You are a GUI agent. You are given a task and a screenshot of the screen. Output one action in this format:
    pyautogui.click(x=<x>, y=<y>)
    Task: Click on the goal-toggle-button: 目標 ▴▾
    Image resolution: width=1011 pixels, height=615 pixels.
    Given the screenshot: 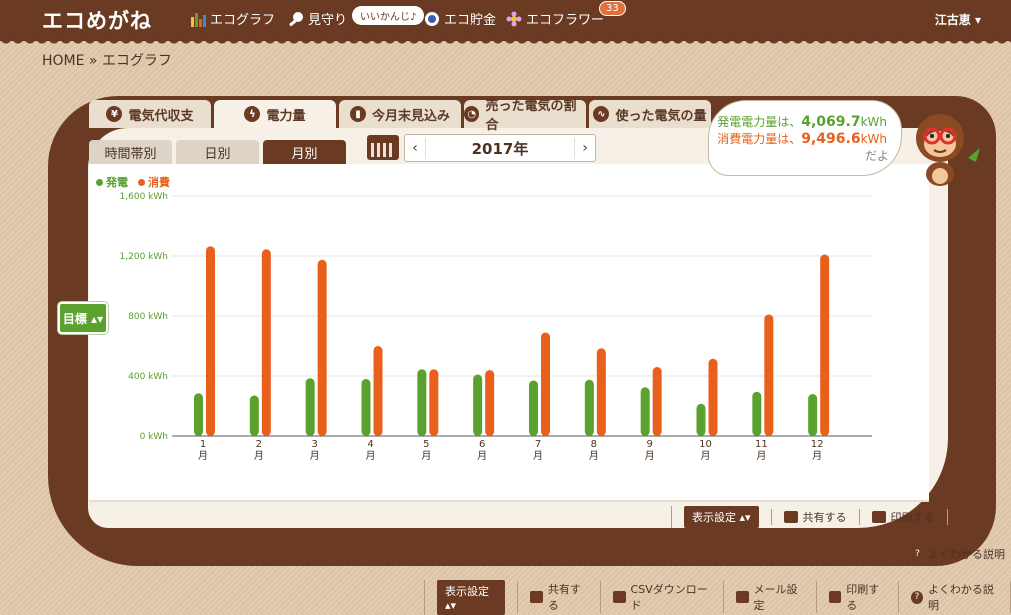 What is the action you would take?
    pyautogui.click(x=83, y=318)
    